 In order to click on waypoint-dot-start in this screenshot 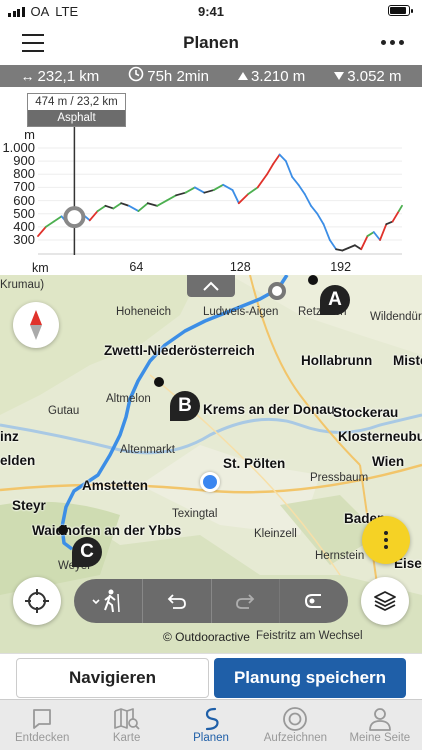, I will do `click(313, 280)`.